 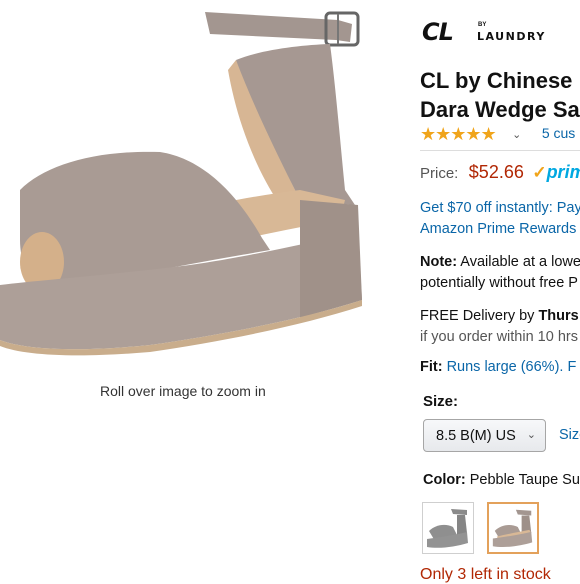 What do you see at coordinates (500, 95) in the screenshot?
I see `product-title: CL by Chinese Dara Wedge Sa` at bounding box center [500, 95].